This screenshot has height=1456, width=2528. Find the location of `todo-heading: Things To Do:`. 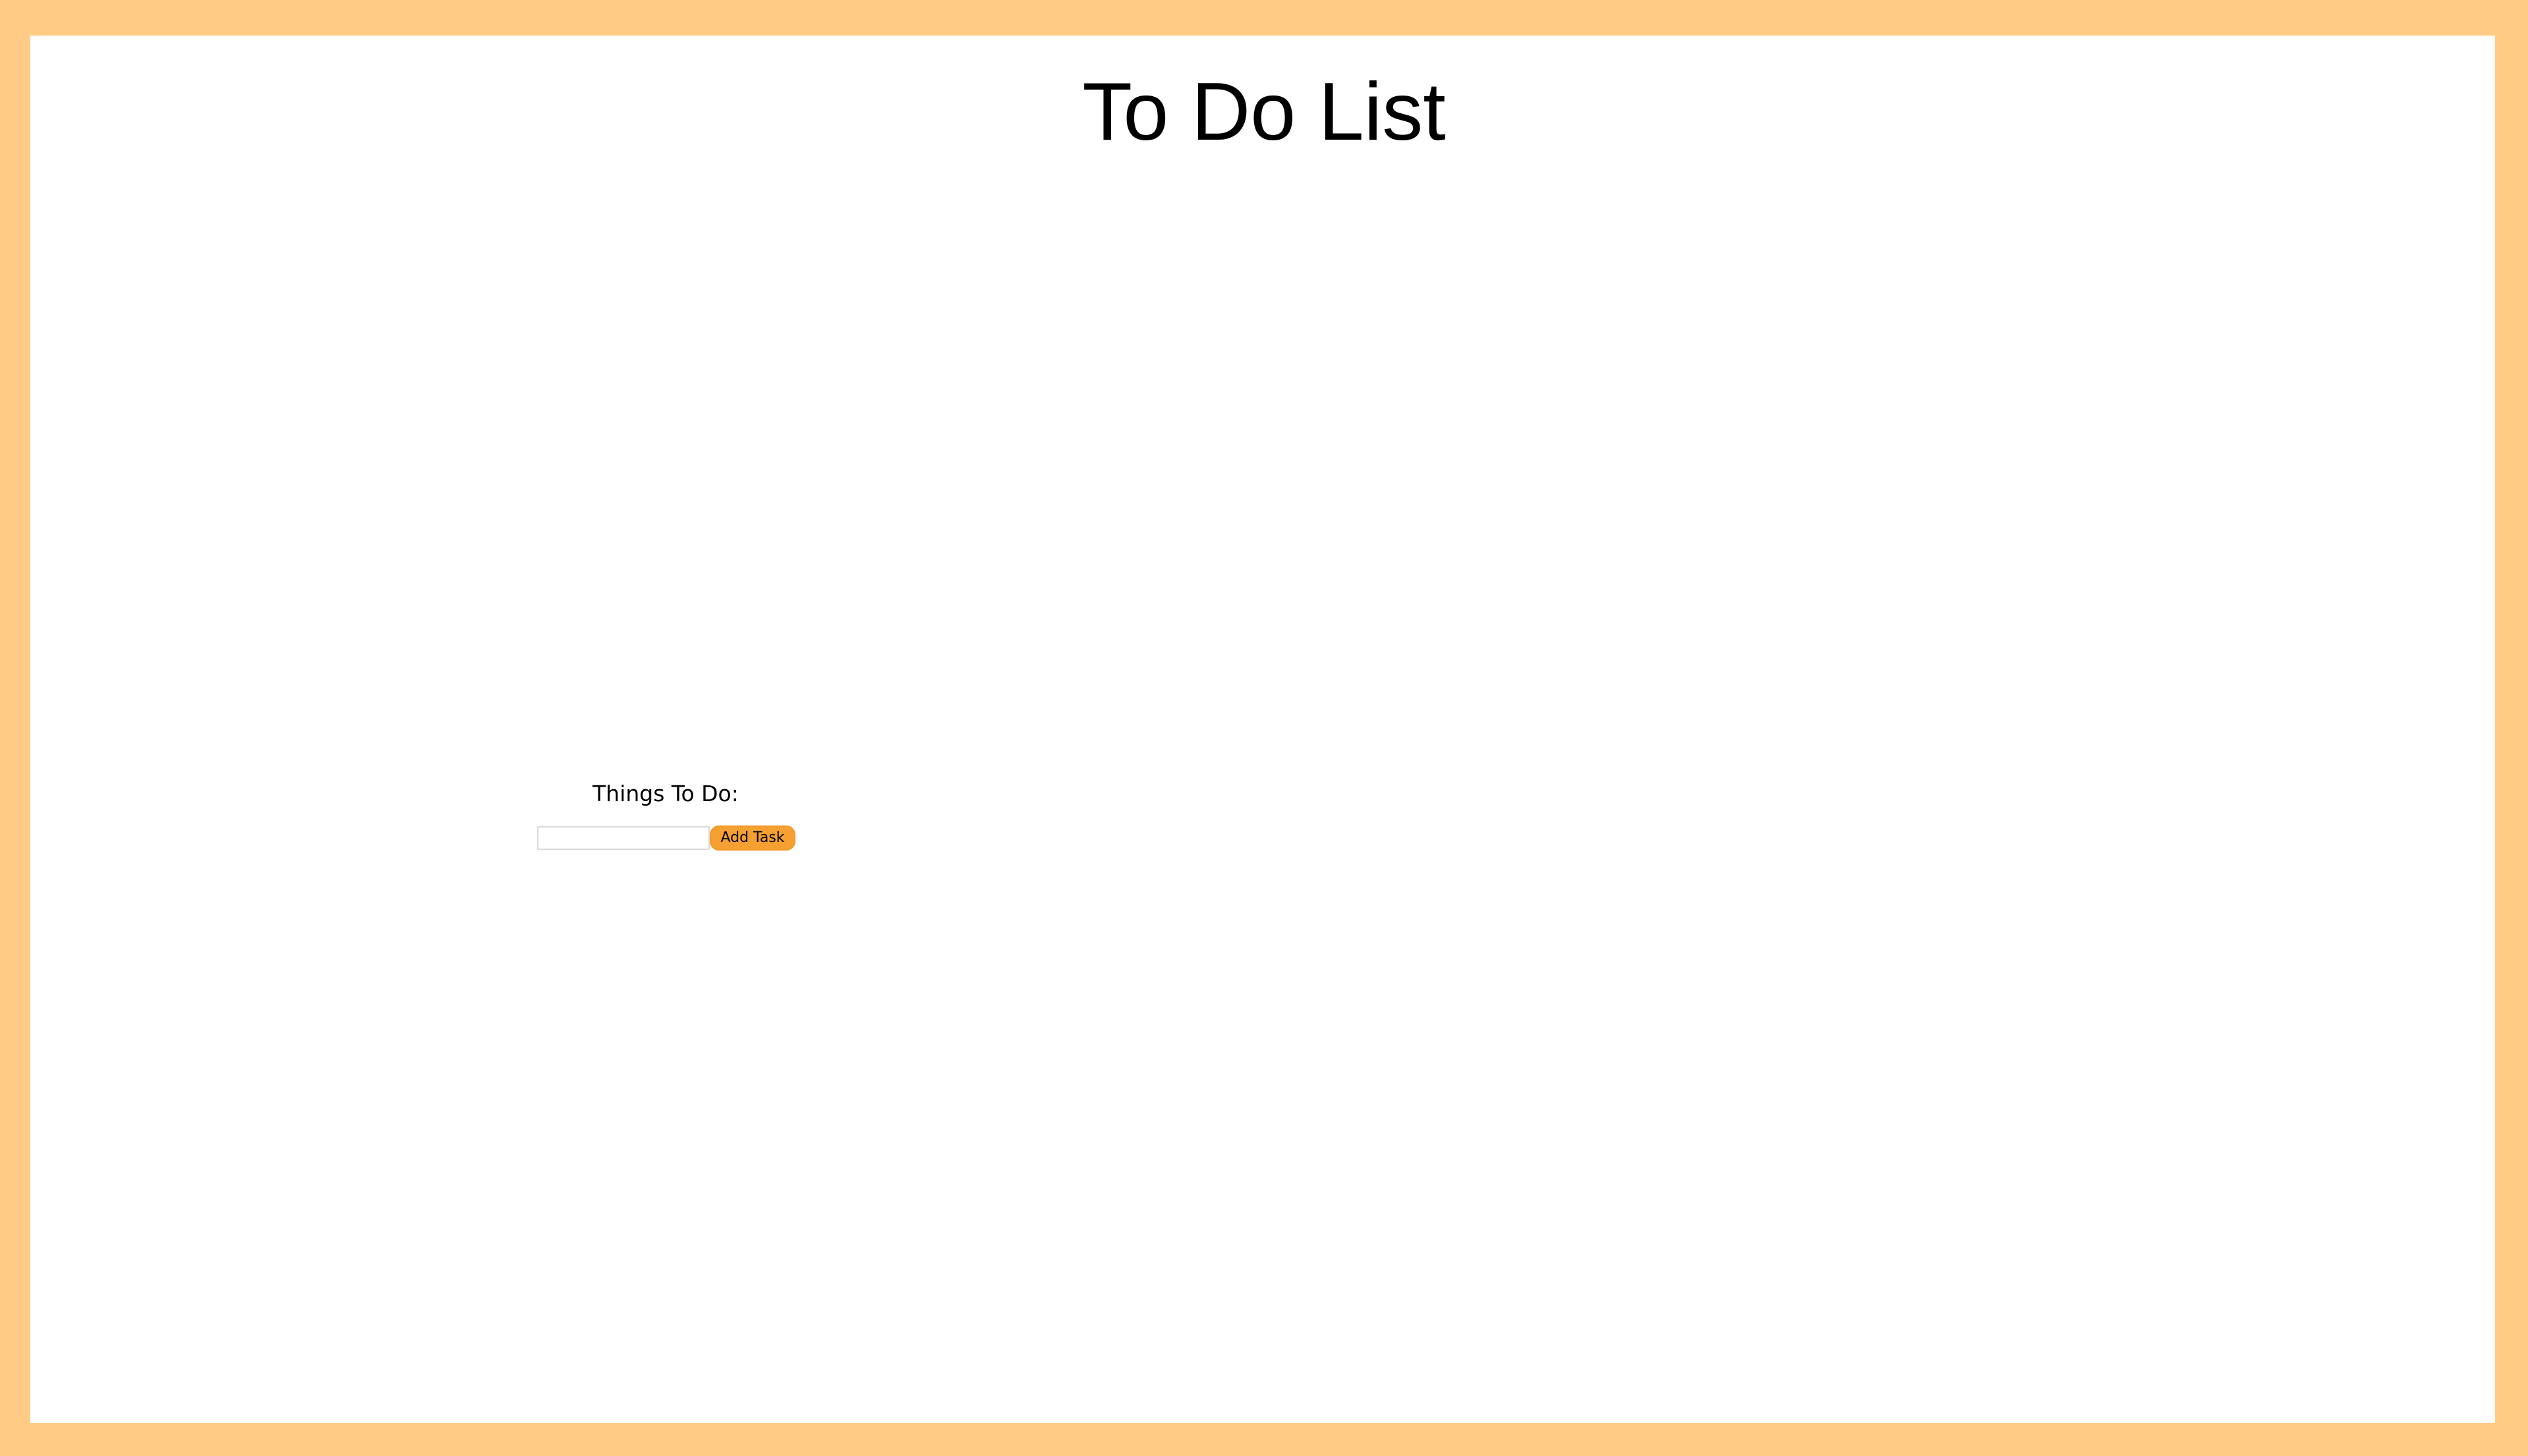

todo-heading: Things To Do: is located at coordinates (665, 793).